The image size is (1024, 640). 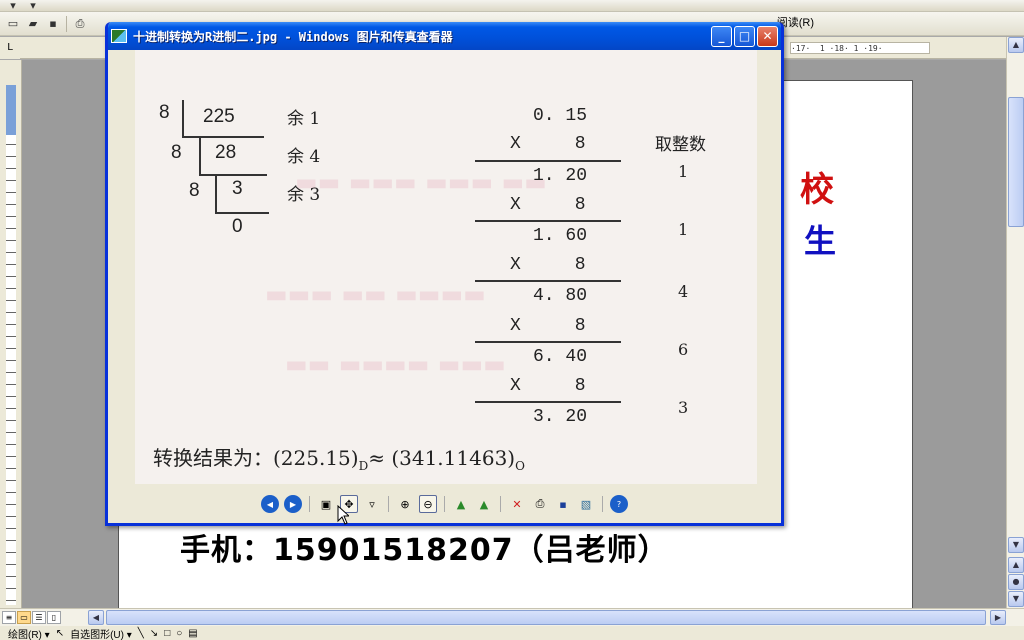 What do you see at coordinates (304, 195) in the screenshot?
I see `division-remainder: 余 3` at bounding box center [304, 195].